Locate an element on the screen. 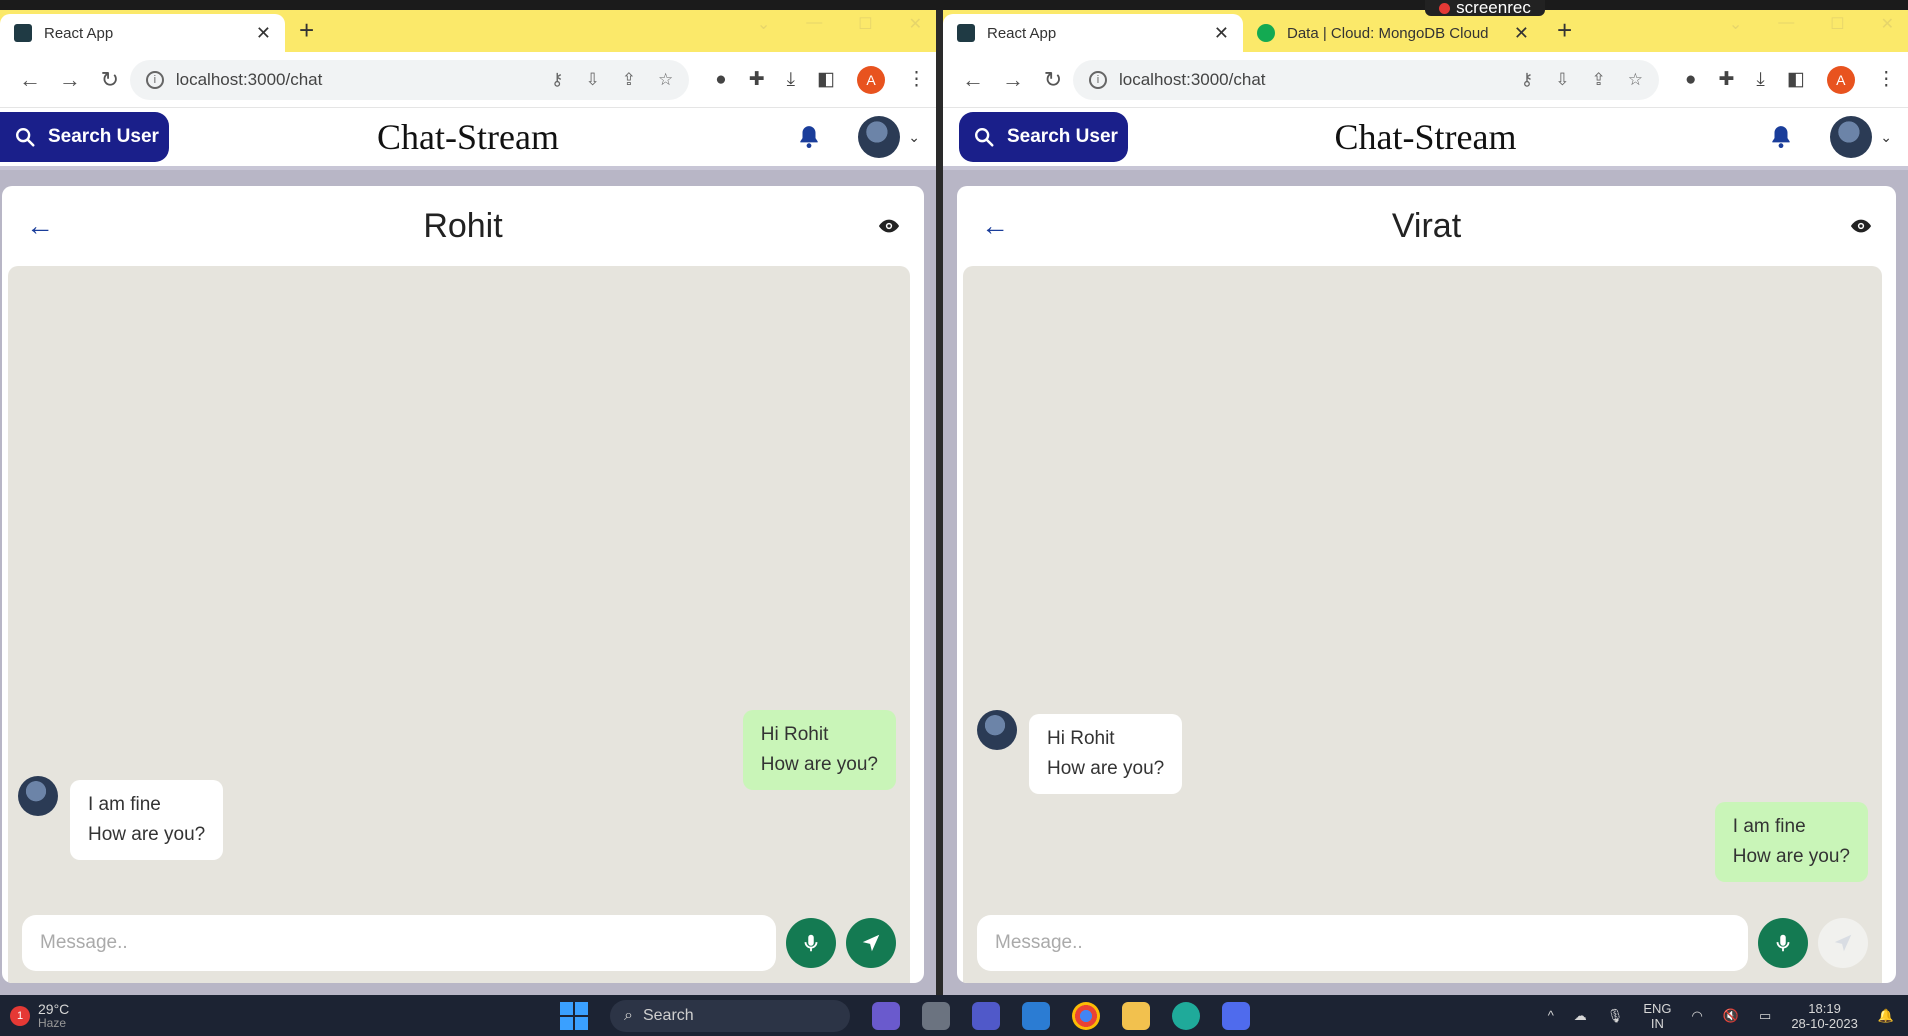  cloud-icon: ☁ is located at coordinates (1580, 1016).